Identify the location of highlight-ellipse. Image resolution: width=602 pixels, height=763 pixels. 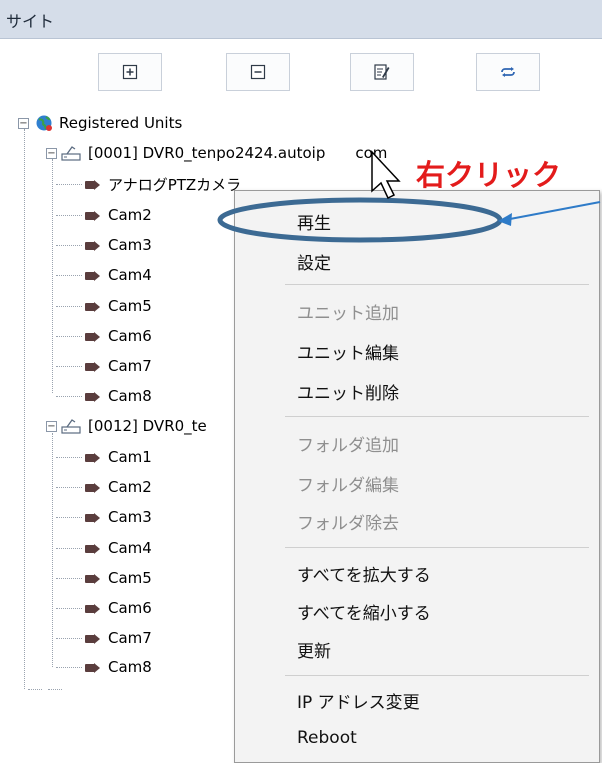
(360, 220).